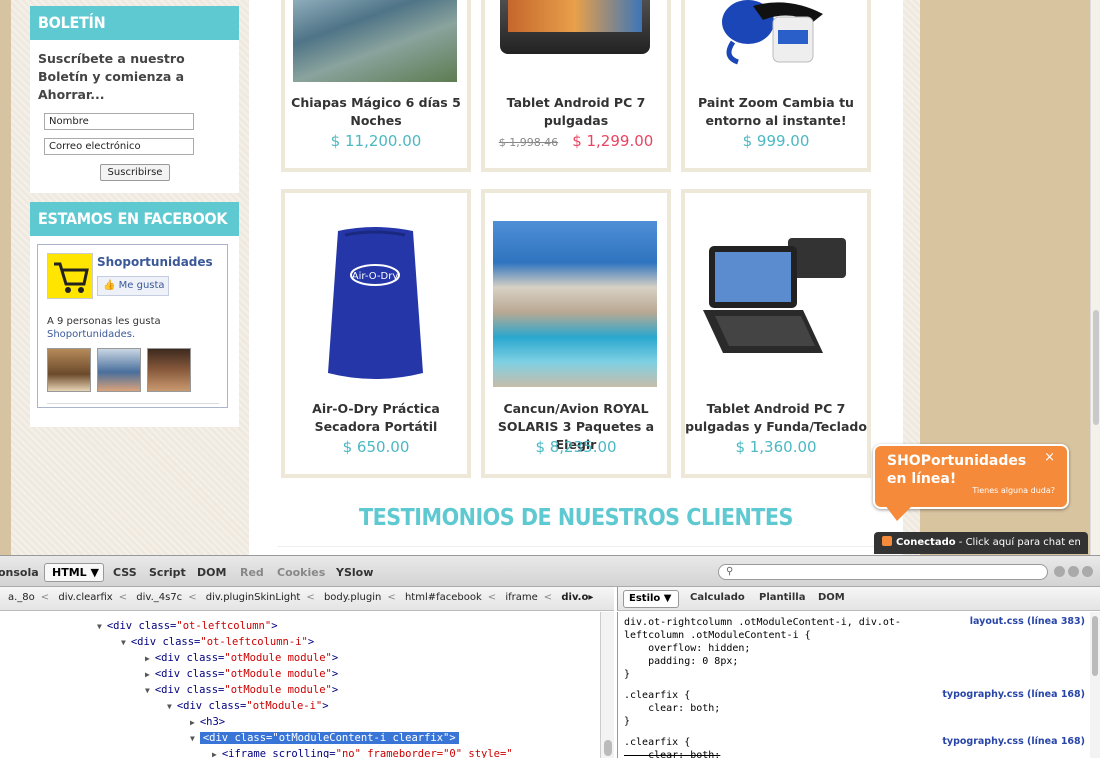 This screenshot has height=758, width=1100. I want to click on css-property: clear: both;, so click(672, 708).